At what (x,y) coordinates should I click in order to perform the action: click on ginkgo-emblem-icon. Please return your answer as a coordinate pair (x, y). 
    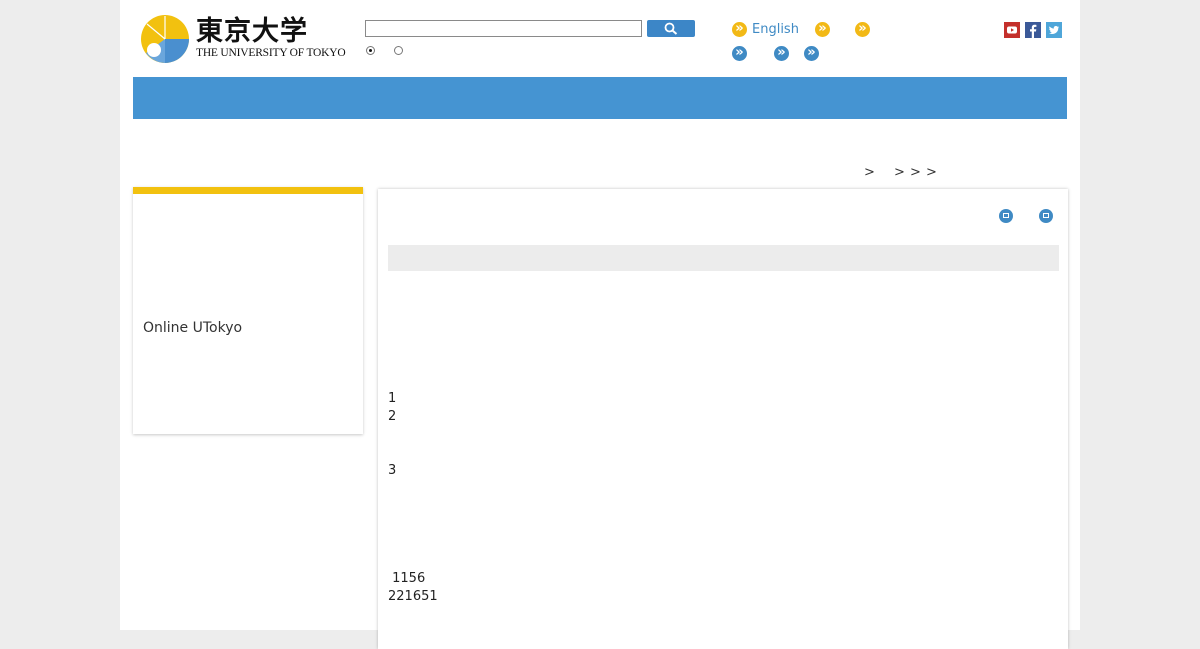
    Looking at the image, I should click on (165, 39).